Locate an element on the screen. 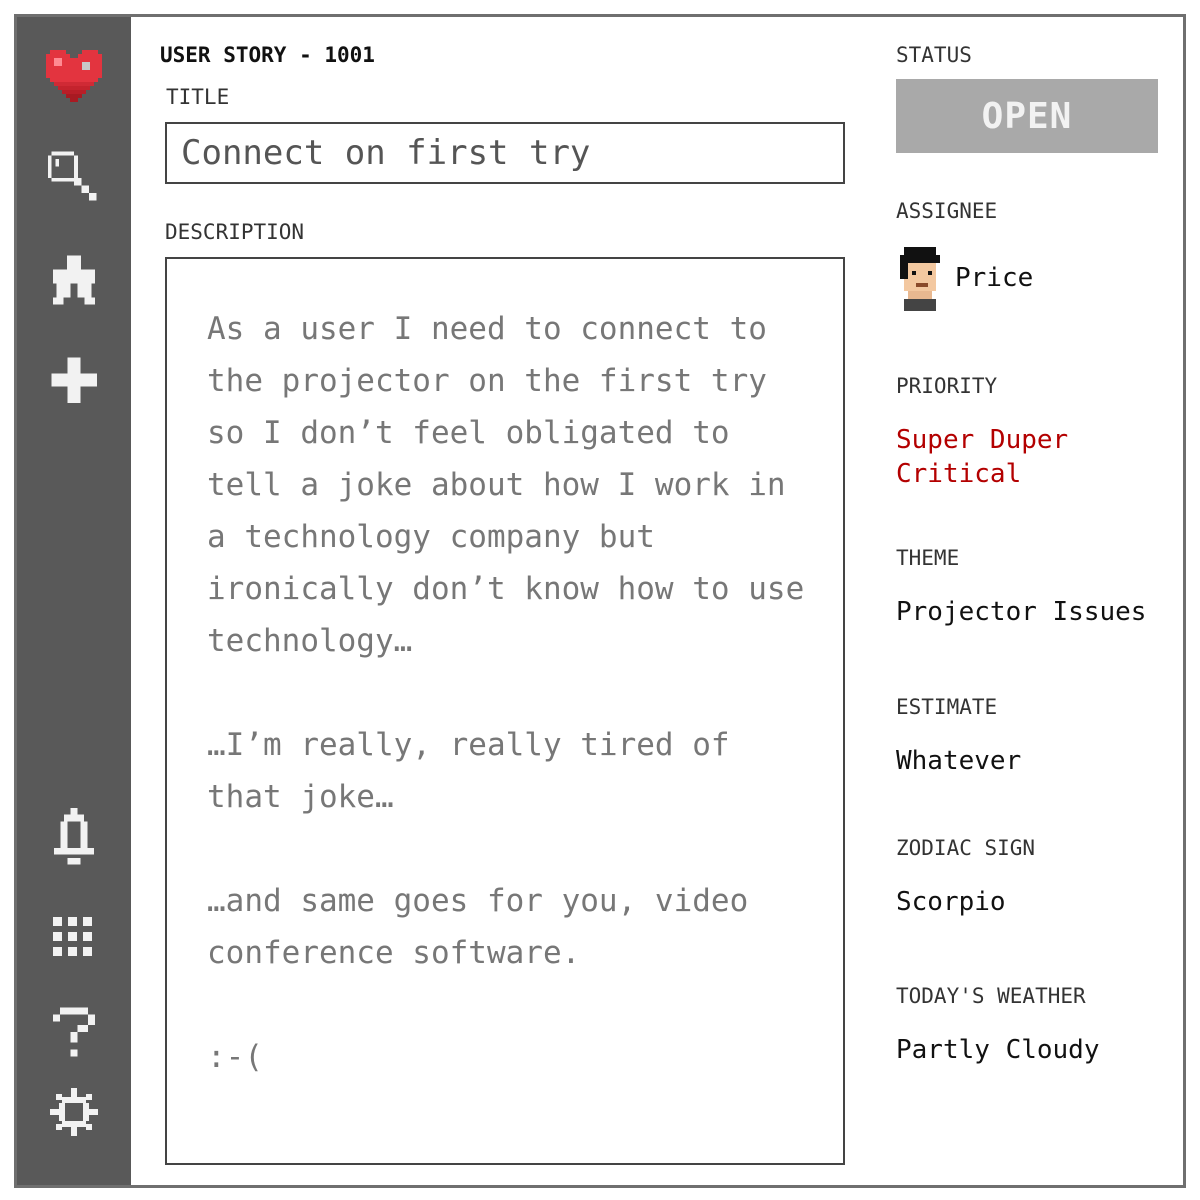 The width and height of the screenshot is (1200, 1200). weather-value: Partly Cloudy is located at coordinates (998, 1050).